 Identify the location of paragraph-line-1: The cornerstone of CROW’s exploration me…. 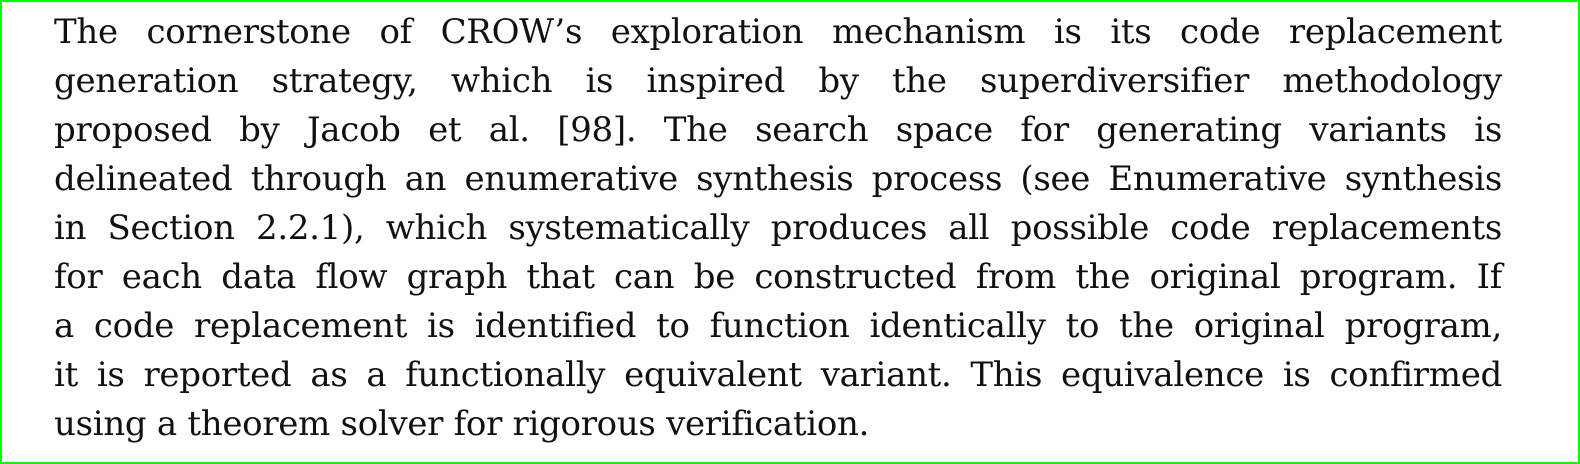
(778, 32).